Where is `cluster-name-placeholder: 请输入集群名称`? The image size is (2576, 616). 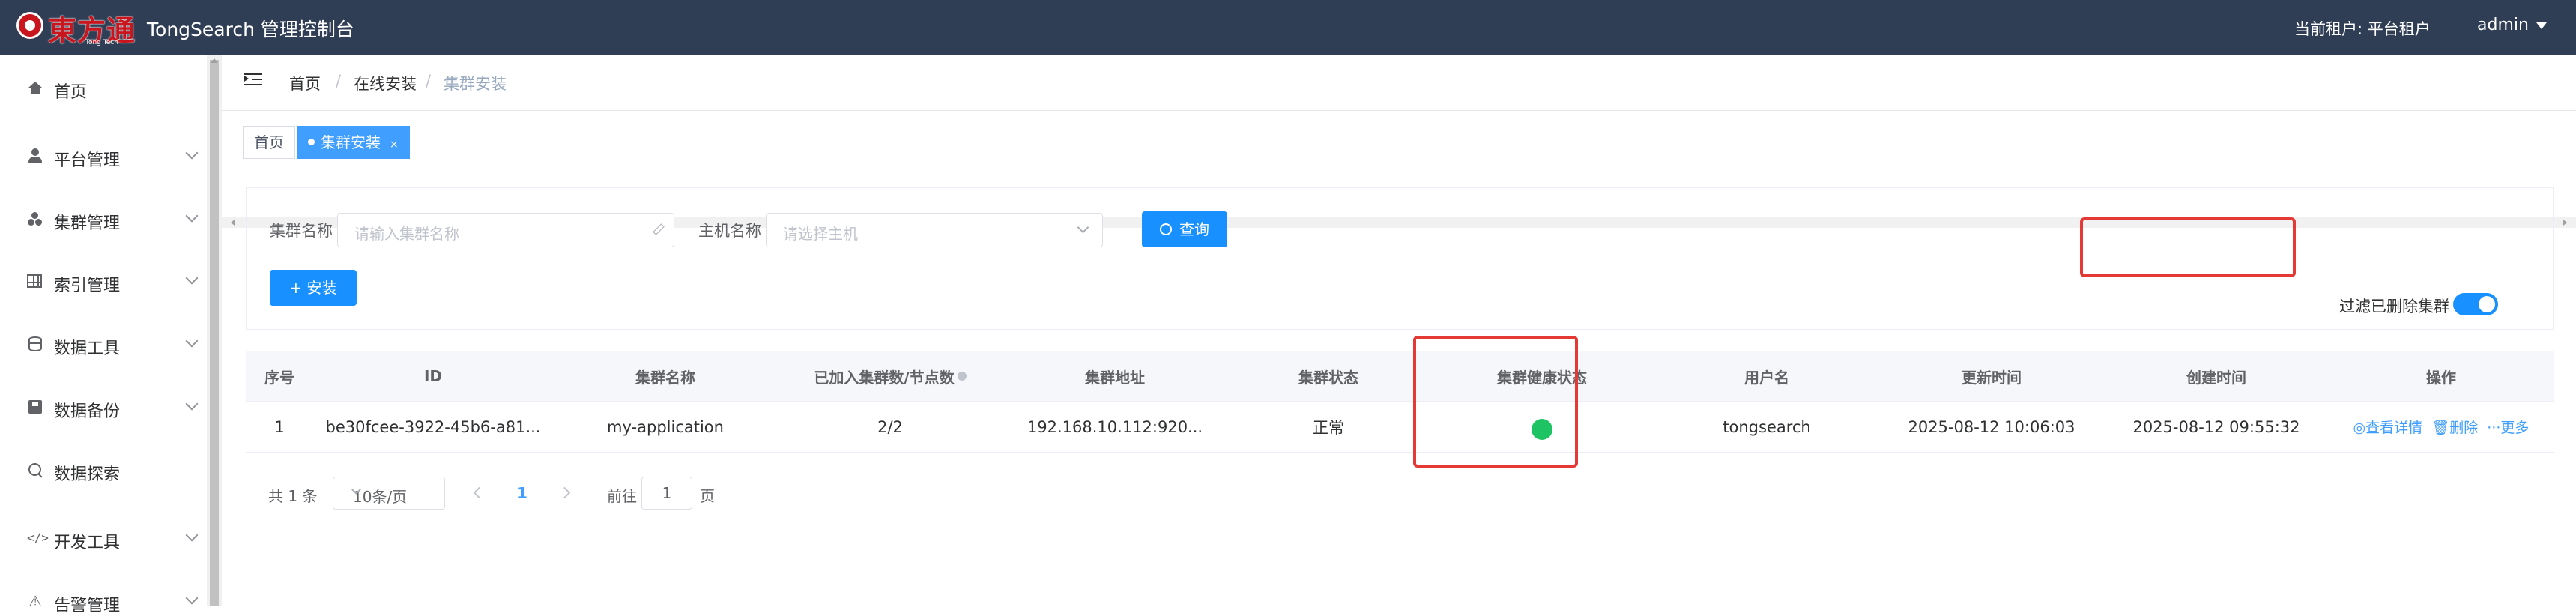 cluster-name-placeholder: 请输入集群名称 is located at coordinates (406, 234).